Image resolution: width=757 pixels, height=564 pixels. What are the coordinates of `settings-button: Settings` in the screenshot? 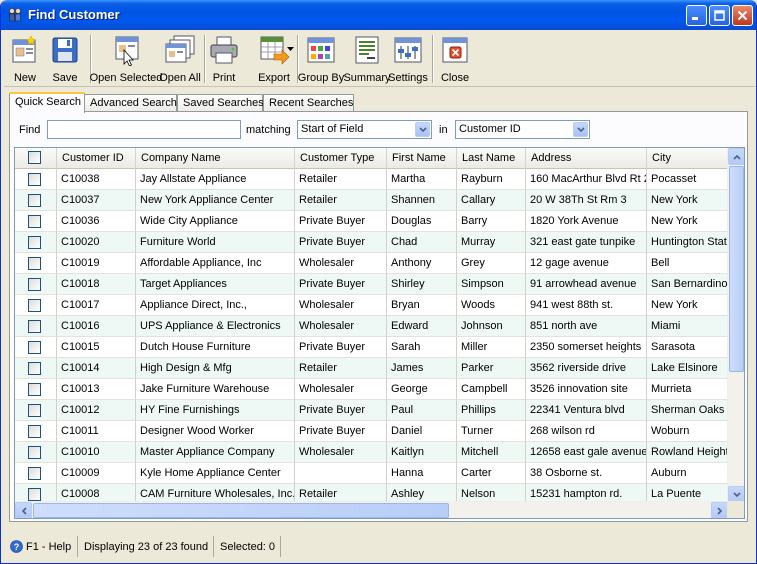 It's located at (408, 59).